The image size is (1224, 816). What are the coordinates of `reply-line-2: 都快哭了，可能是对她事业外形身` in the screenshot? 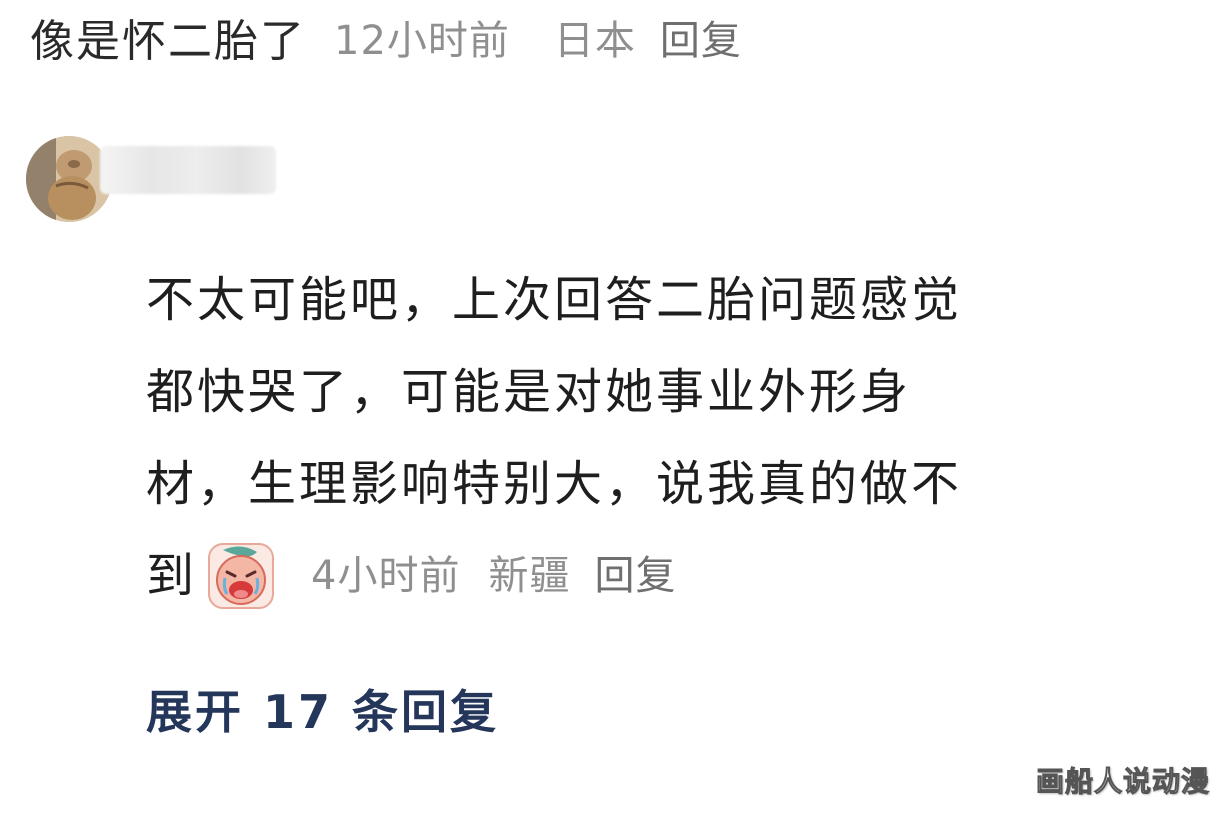 It's located at (529, 392).